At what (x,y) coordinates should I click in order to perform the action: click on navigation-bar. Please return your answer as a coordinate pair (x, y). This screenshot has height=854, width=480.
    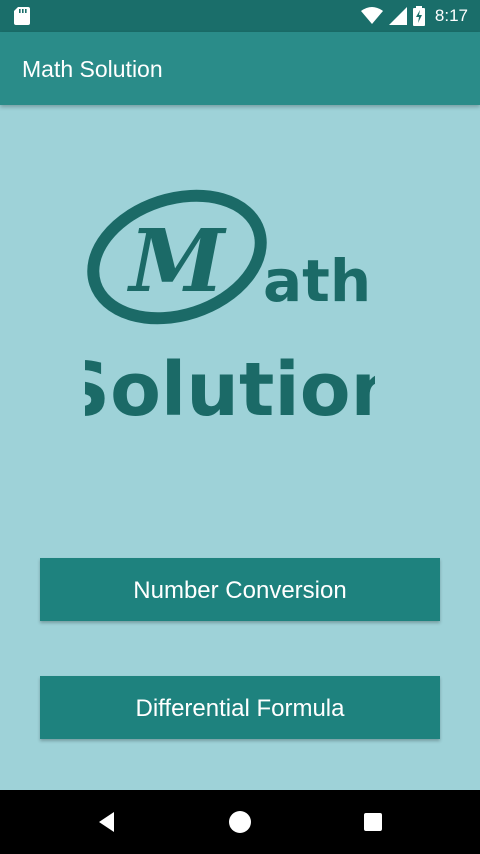
    Looking at the image, I should click on (240, 822).